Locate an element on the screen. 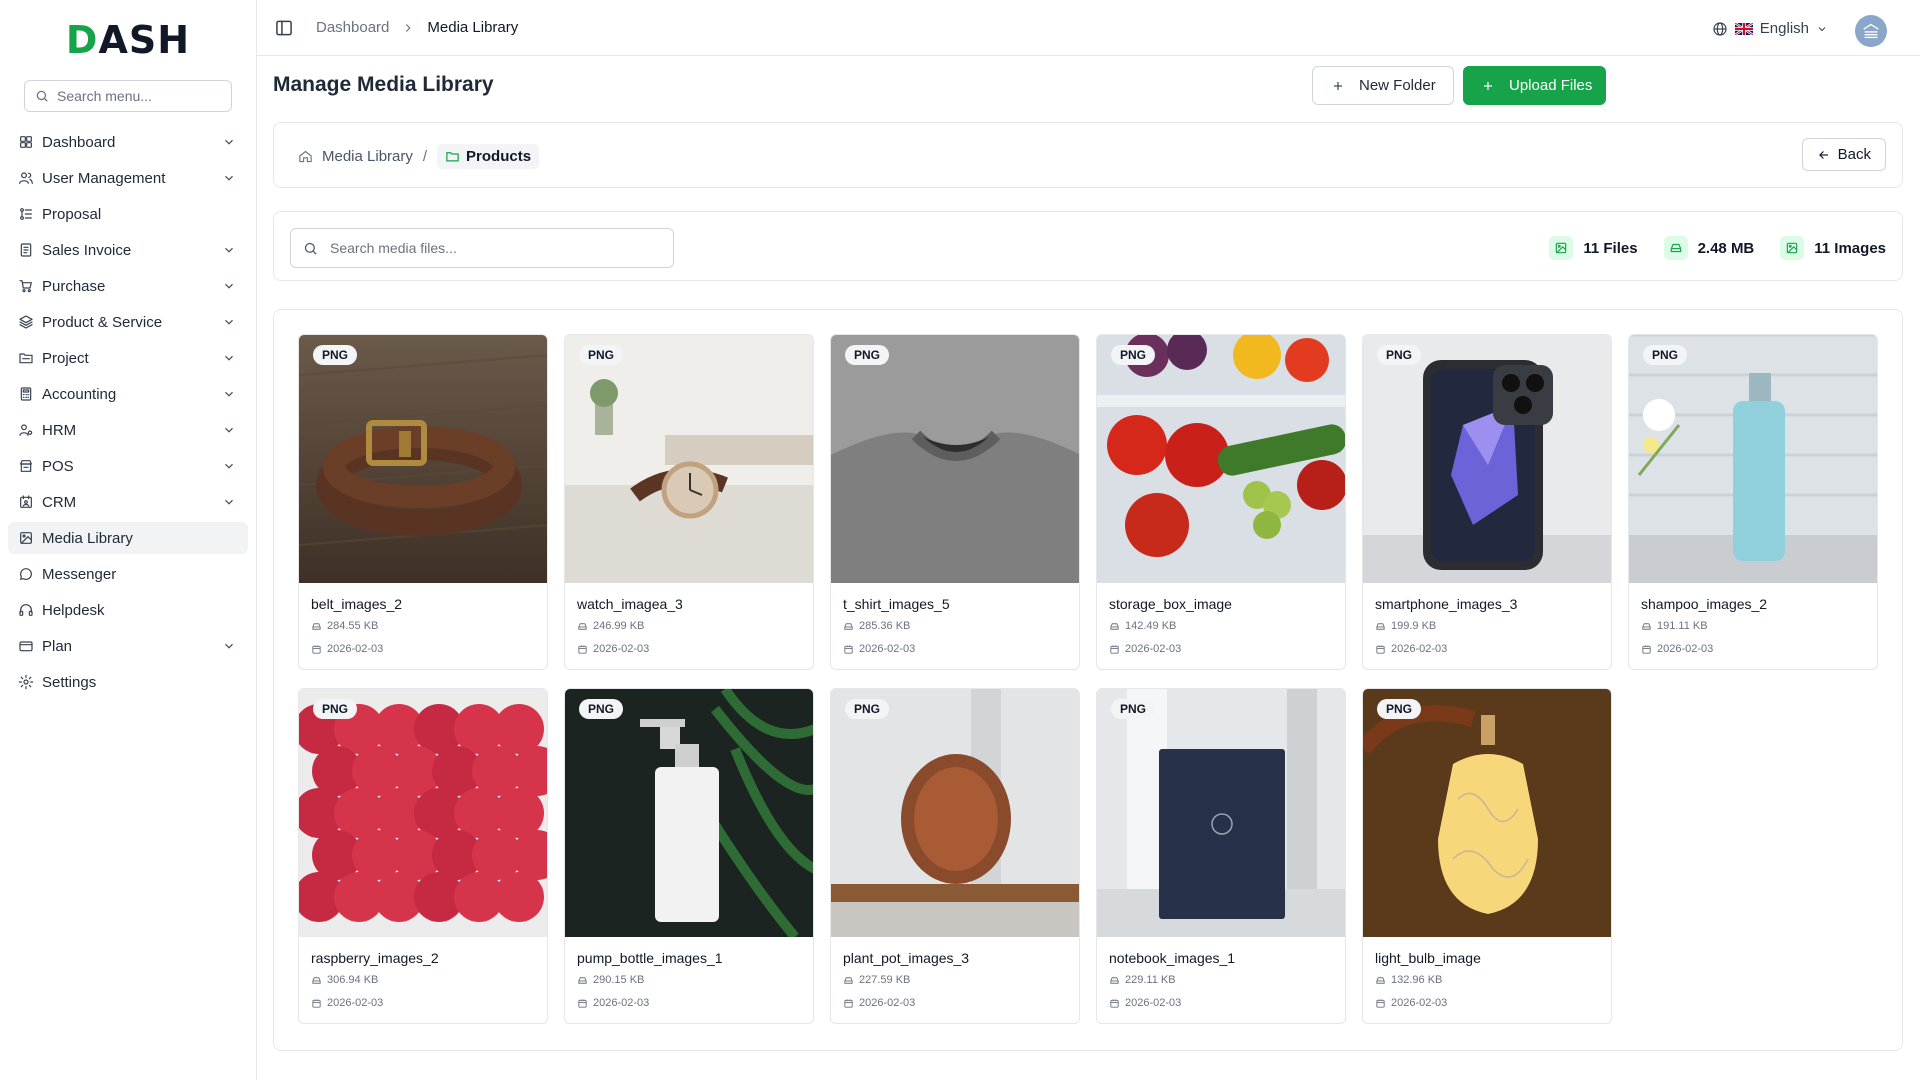 This screenshot has width=1920, height=1080. language-selector: English is located at coordinates (1770, 28).